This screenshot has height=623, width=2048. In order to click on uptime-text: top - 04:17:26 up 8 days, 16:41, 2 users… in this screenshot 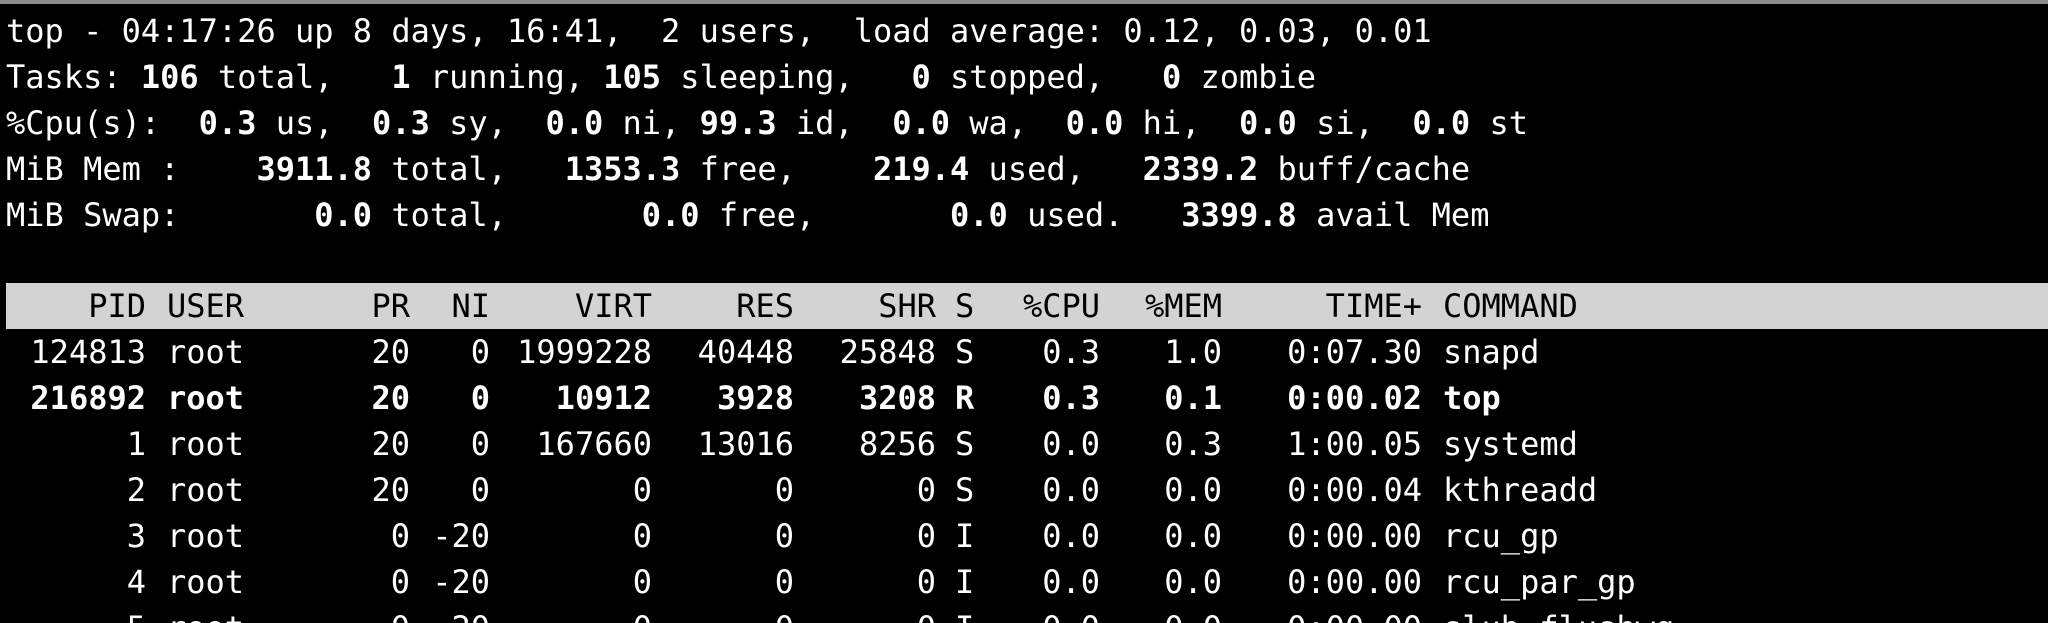, I will do `click(719, 31)`.